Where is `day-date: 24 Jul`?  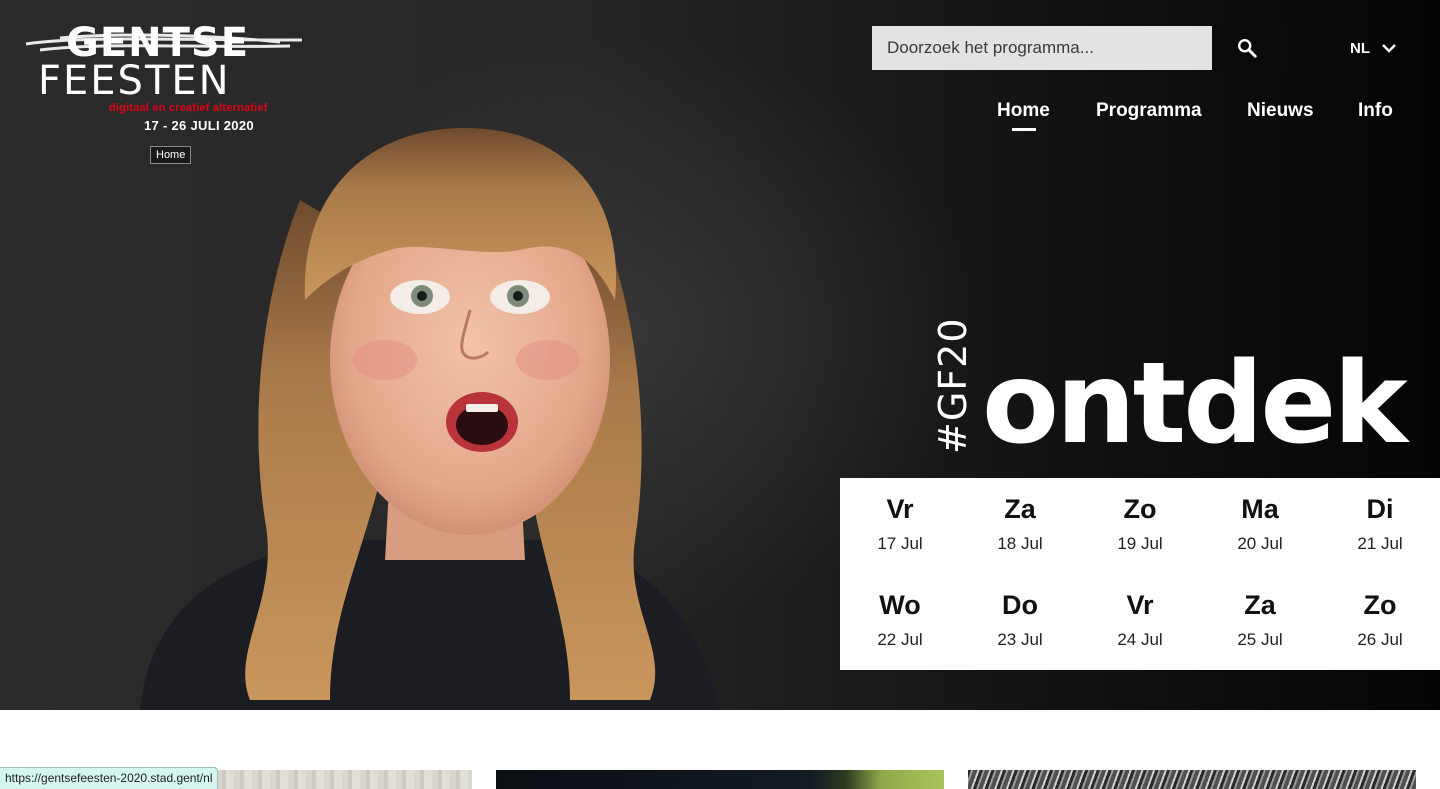 day-date: 24 Jul is located at coordinates (1140, 639).